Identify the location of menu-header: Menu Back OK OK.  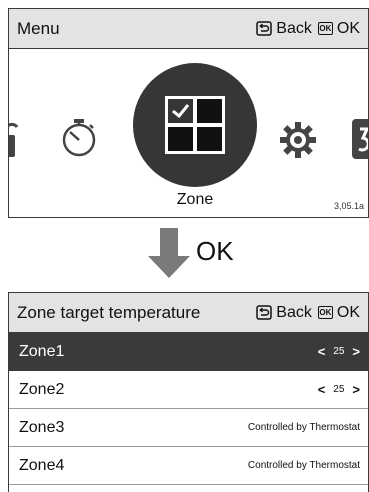
(188, 29).